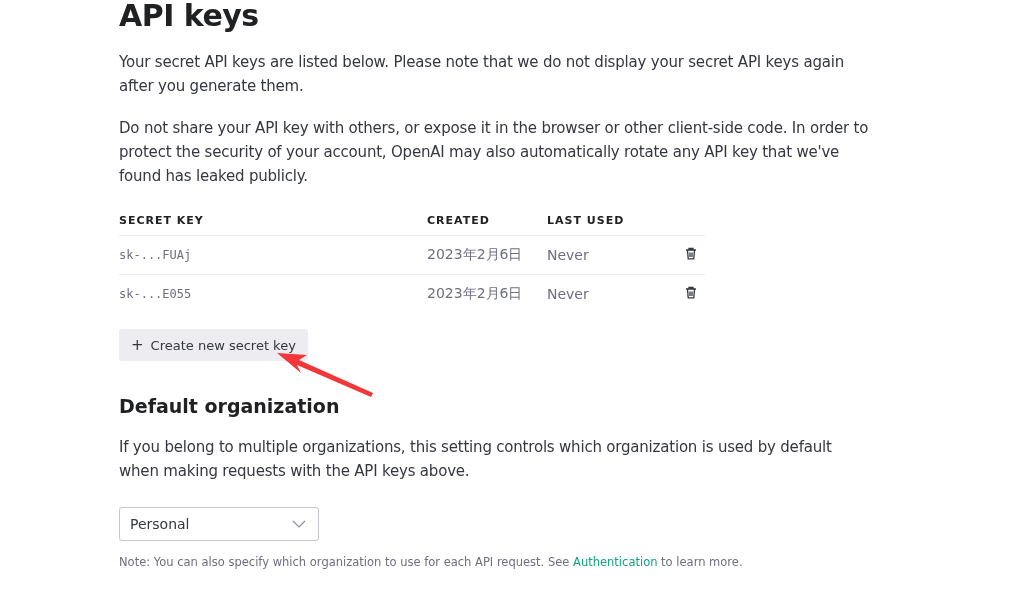 The image size is (1033, 606). Describe the element at coordinates (458, 220) in the screenshot. I see `column-header: CREATED` at that location.